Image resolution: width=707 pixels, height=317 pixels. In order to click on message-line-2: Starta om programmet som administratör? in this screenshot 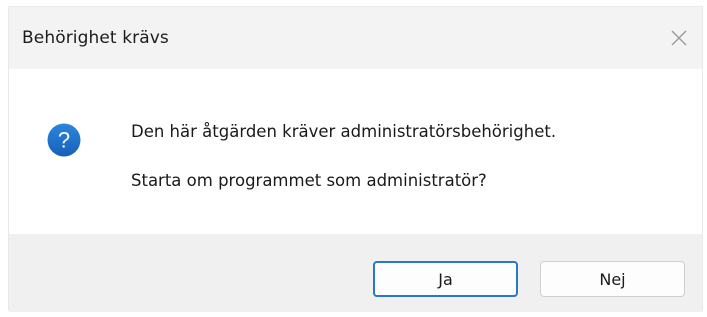, I will do `click(309, 180)`.